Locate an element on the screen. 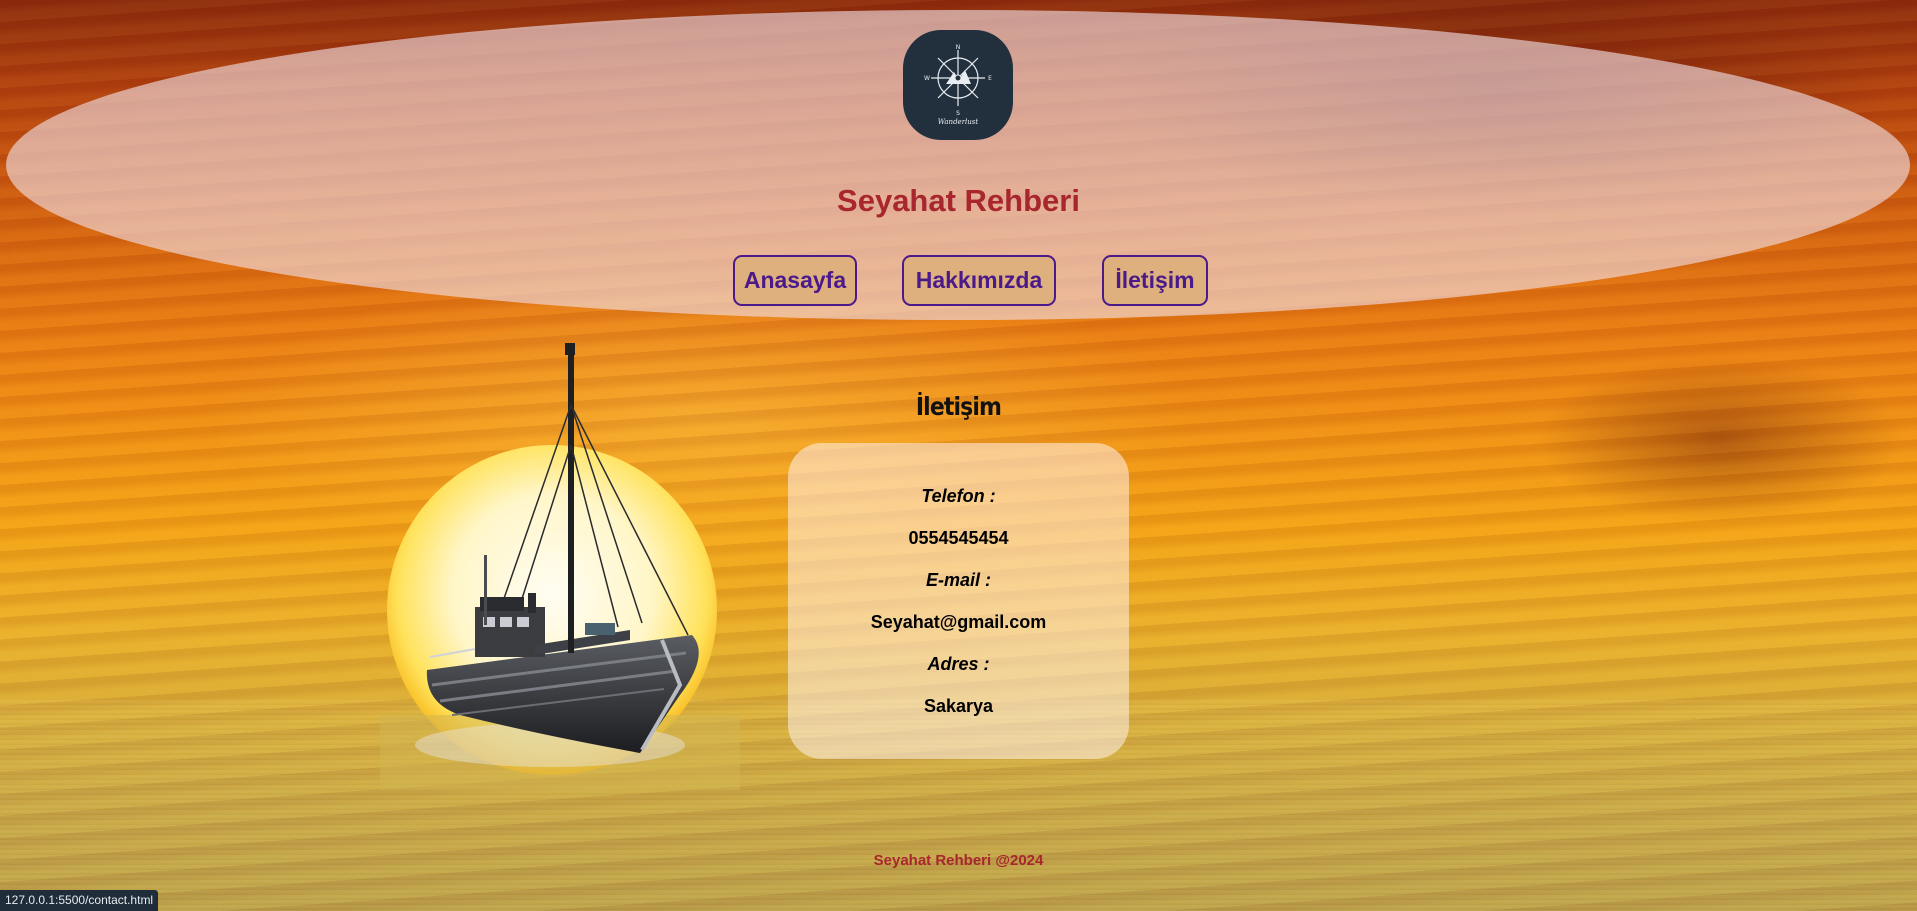 Image resolution: width=1917 pixels, height=911 pixels. svg-text: W is located at coordinates (927, 78).